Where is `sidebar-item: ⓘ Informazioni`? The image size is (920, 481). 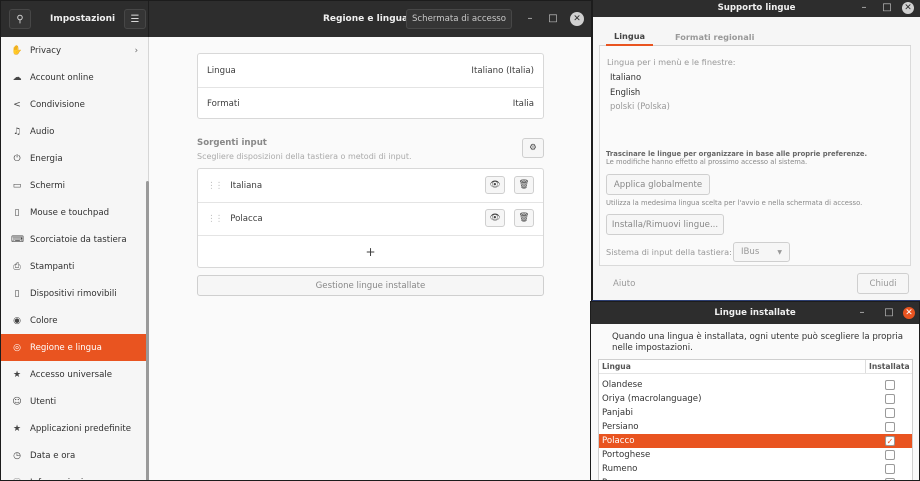 sidebar-item: ⓘ Informazioni is located at coordinates (74, 475).